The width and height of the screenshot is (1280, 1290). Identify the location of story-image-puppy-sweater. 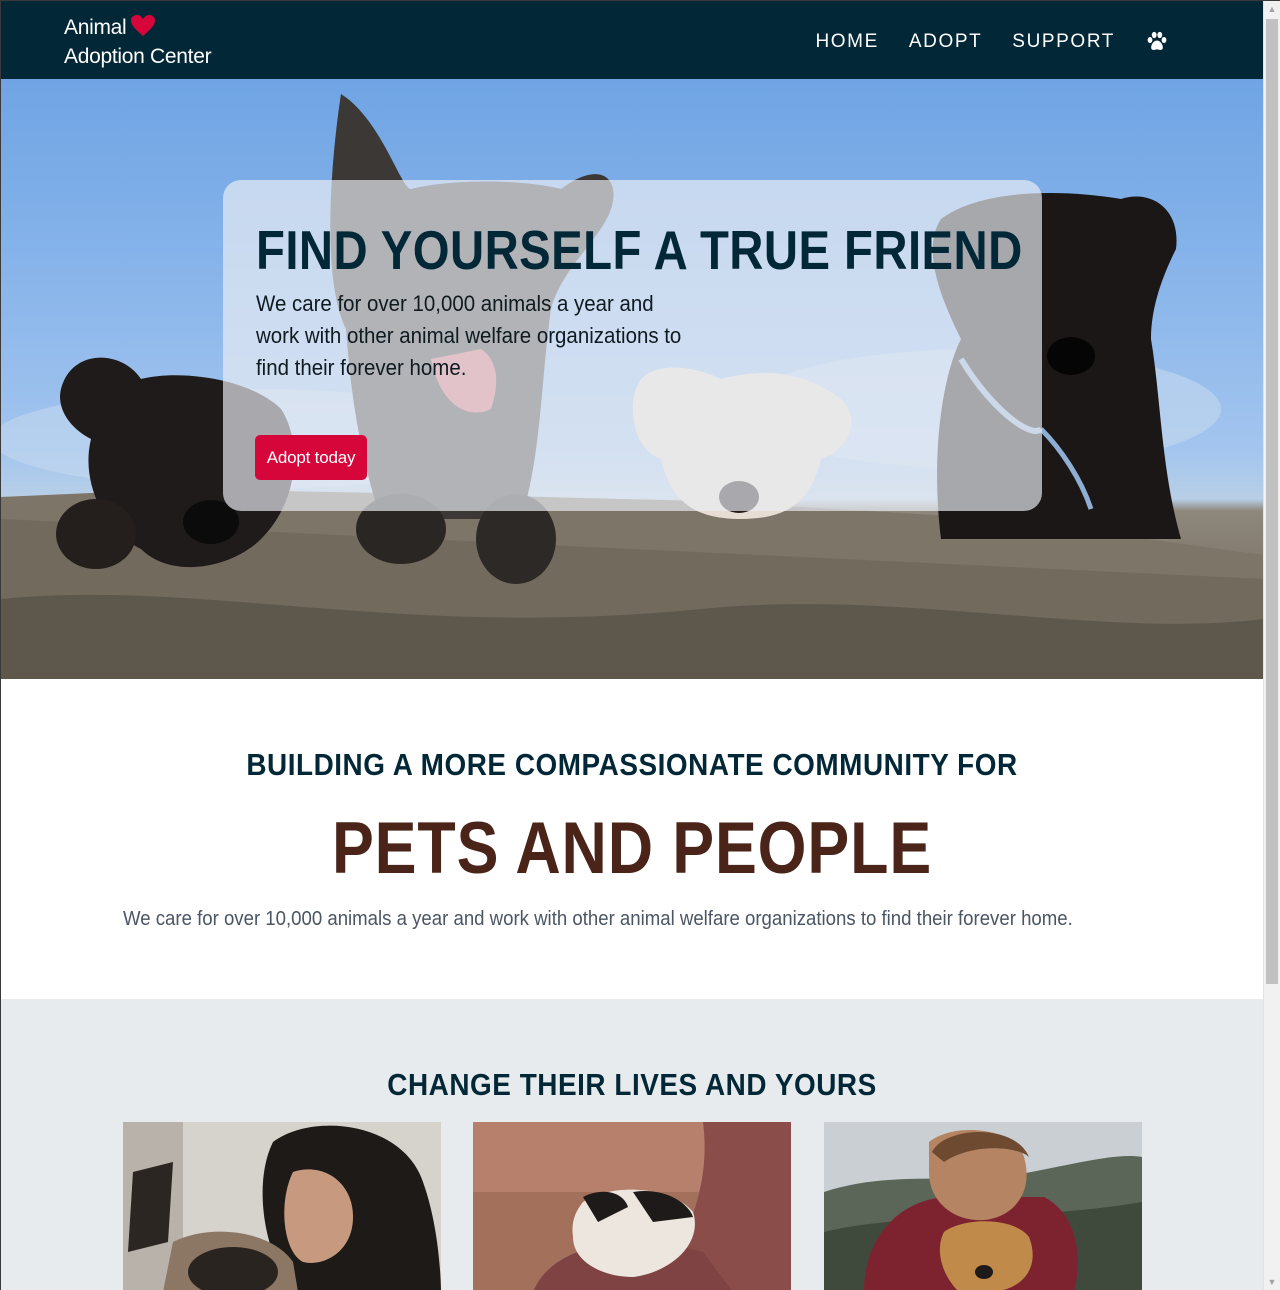
(632, 1206).